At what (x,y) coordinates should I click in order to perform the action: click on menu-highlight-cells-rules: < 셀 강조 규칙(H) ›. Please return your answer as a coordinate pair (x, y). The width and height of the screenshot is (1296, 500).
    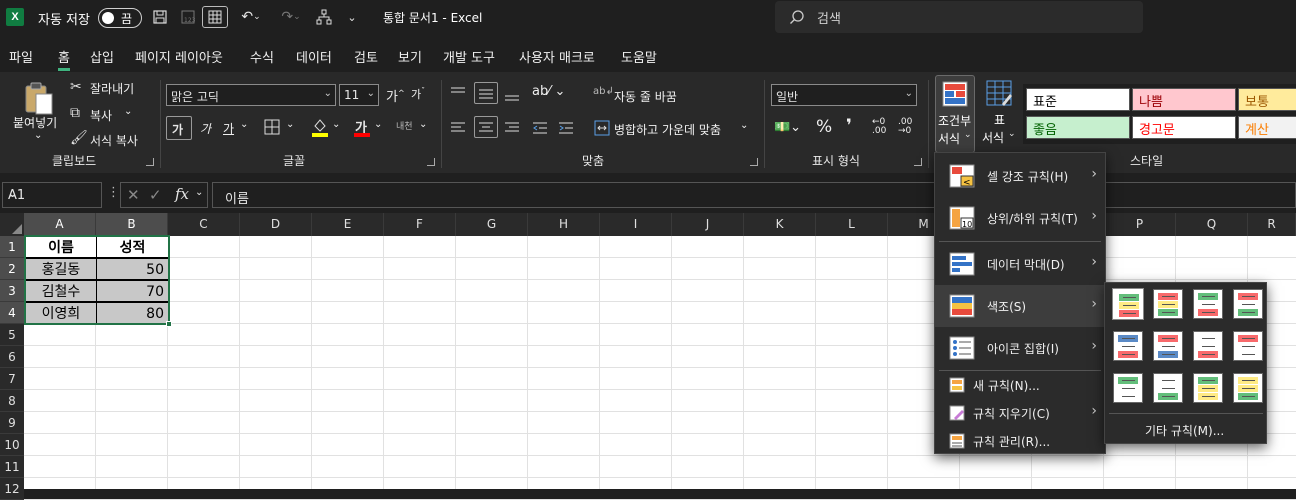
    Looking at the image, I should click on (1020, 176).